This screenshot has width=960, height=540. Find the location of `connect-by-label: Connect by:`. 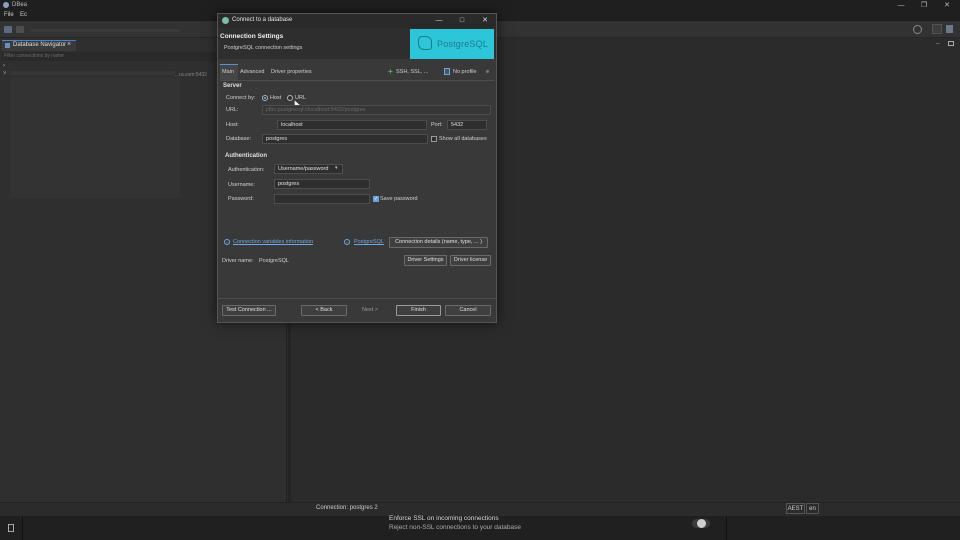

connect-by-label: Connect by: is located at coordinates (241, 98).